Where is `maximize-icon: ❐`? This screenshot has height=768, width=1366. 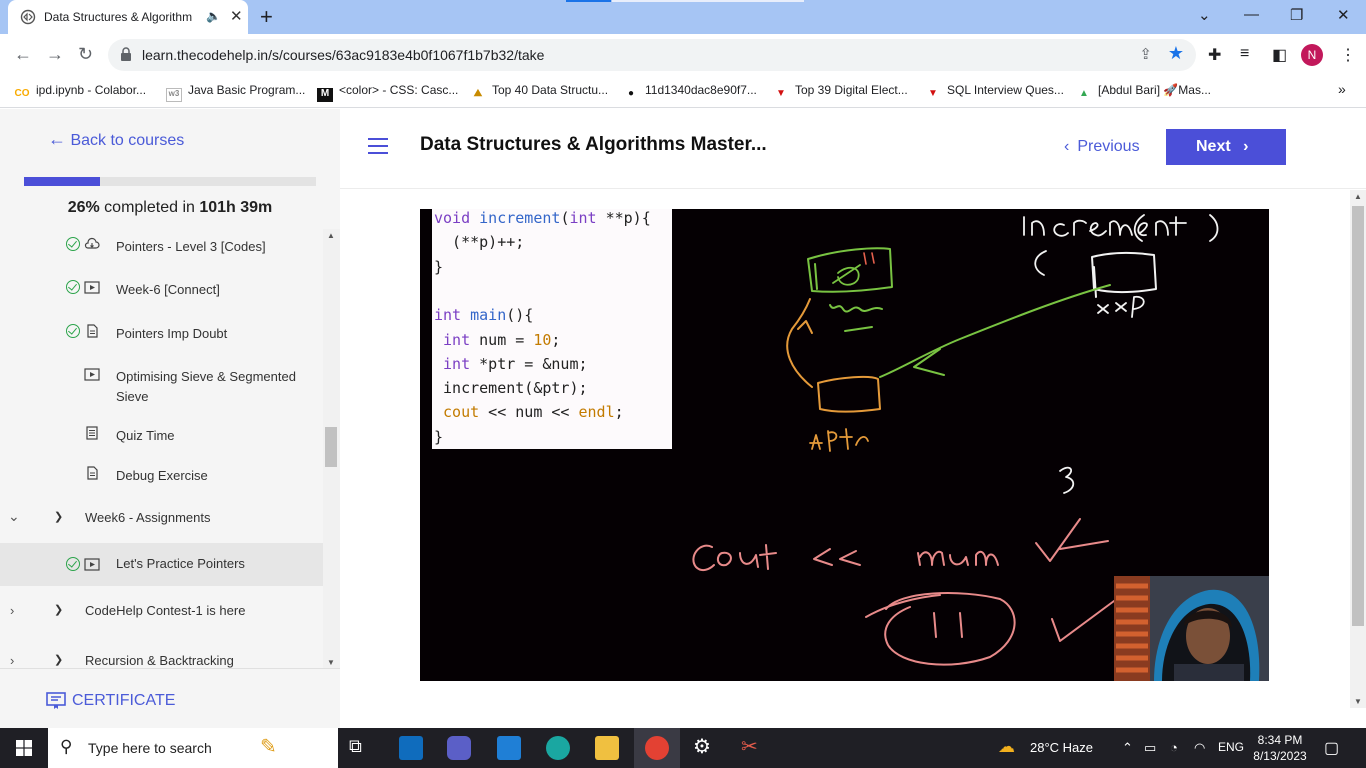
maximize-icon: ❐ is located at coordinates (1296, 15).